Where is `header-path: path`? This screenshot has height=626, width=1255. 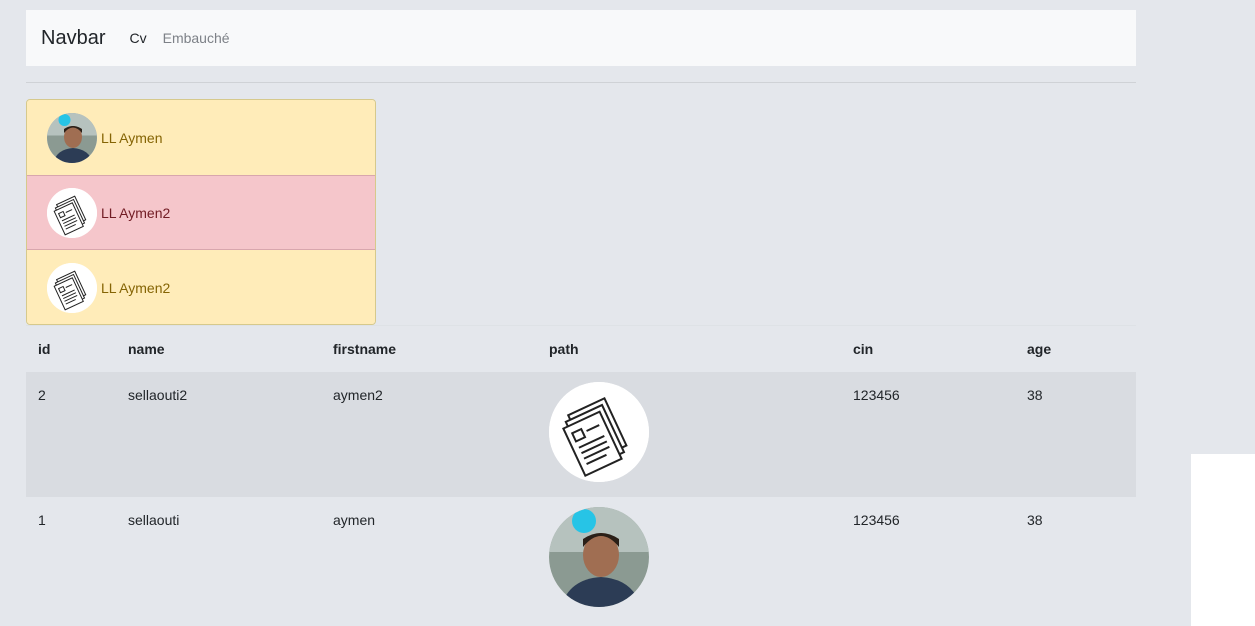 header-path: path is located at coordinates (564, 349).